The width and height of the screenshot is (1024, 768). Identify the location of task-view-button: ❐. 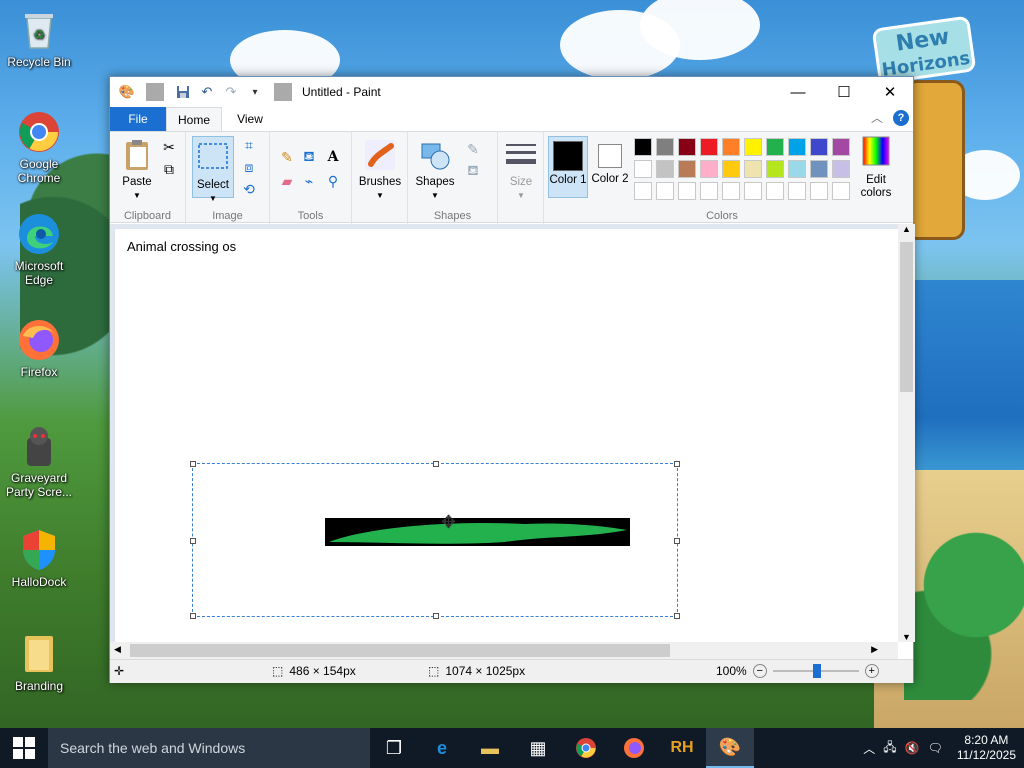
(394, 748).